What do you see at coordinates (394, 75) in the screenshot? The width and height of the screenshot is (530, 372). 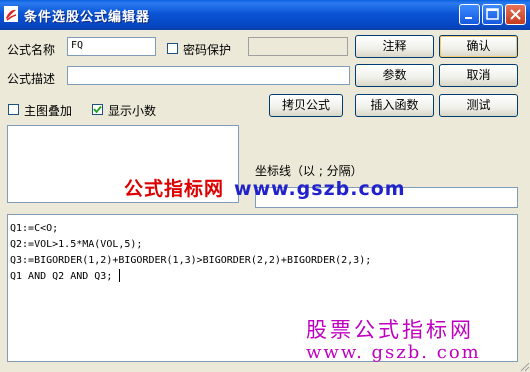 I see `params-button: 参数` at bounding box center [394, 75].